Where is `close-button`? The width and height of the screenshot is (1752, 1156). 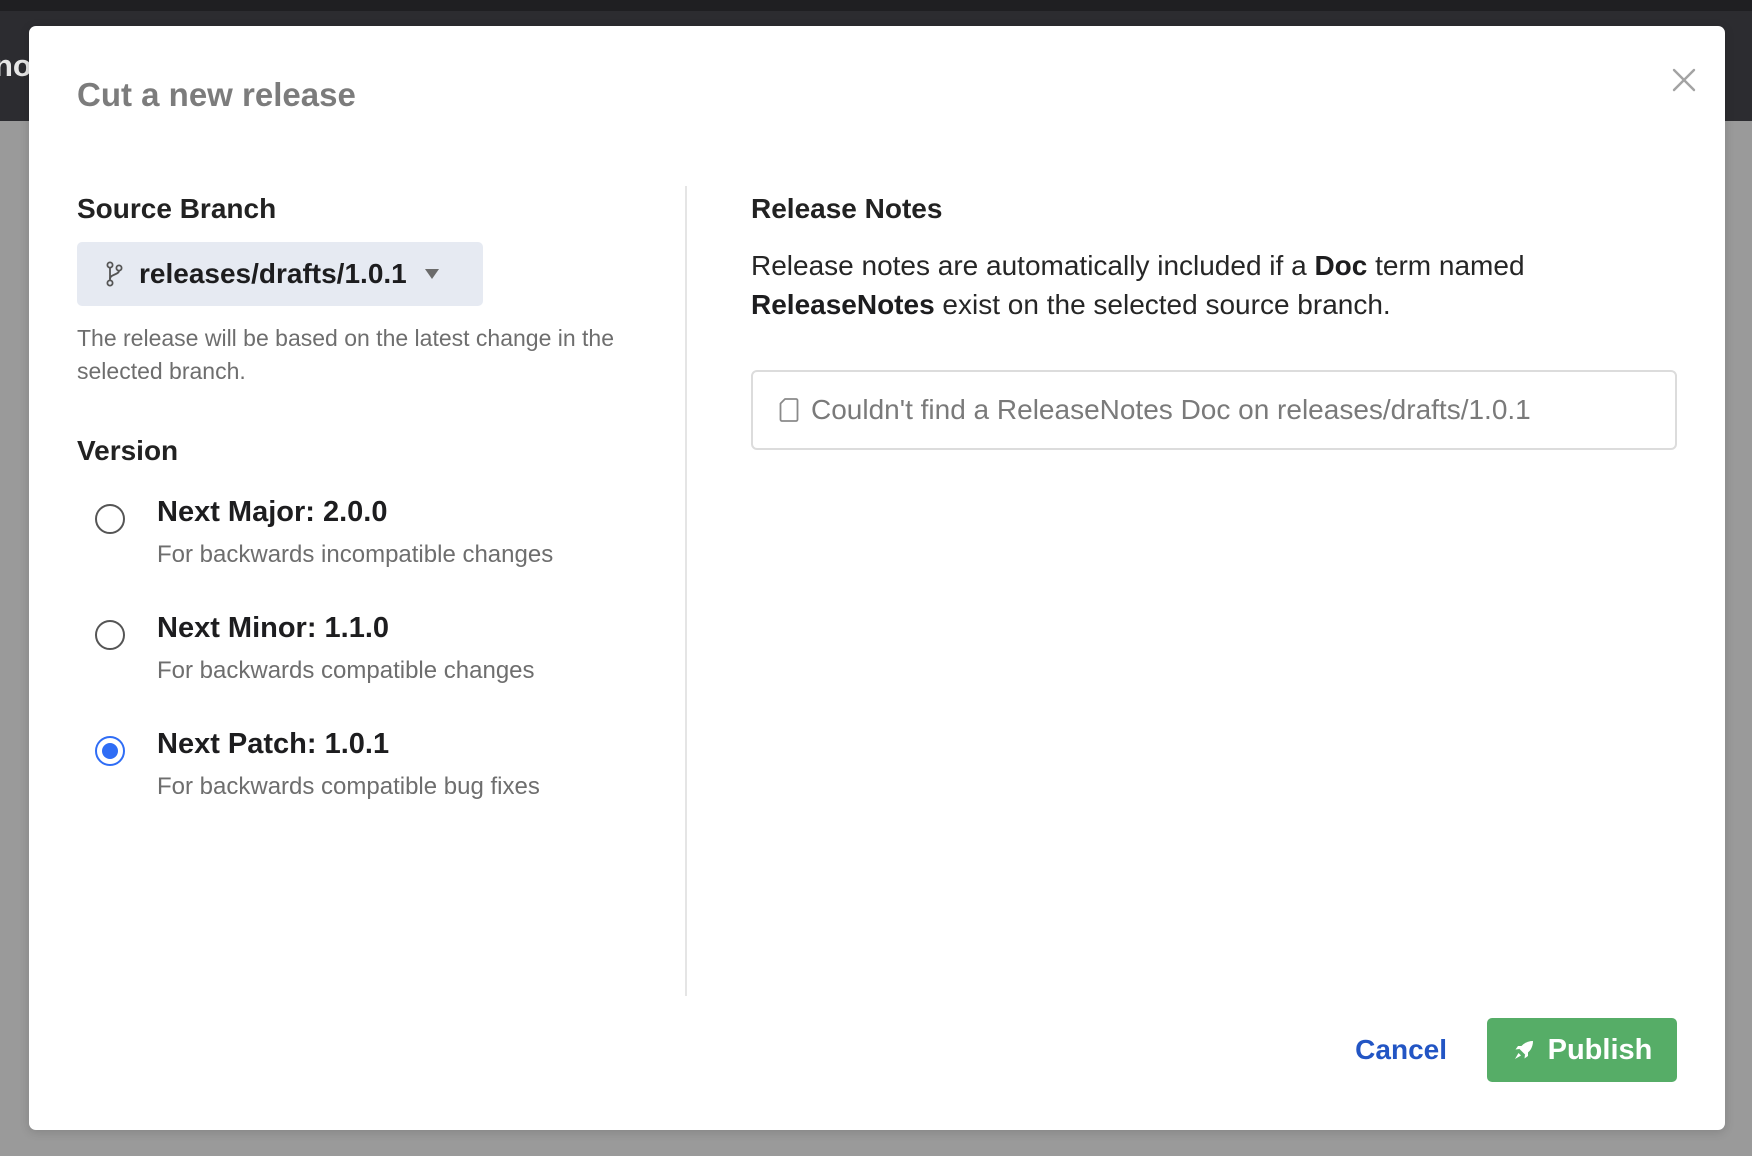 close-button is located at coordinates (1684, 80).